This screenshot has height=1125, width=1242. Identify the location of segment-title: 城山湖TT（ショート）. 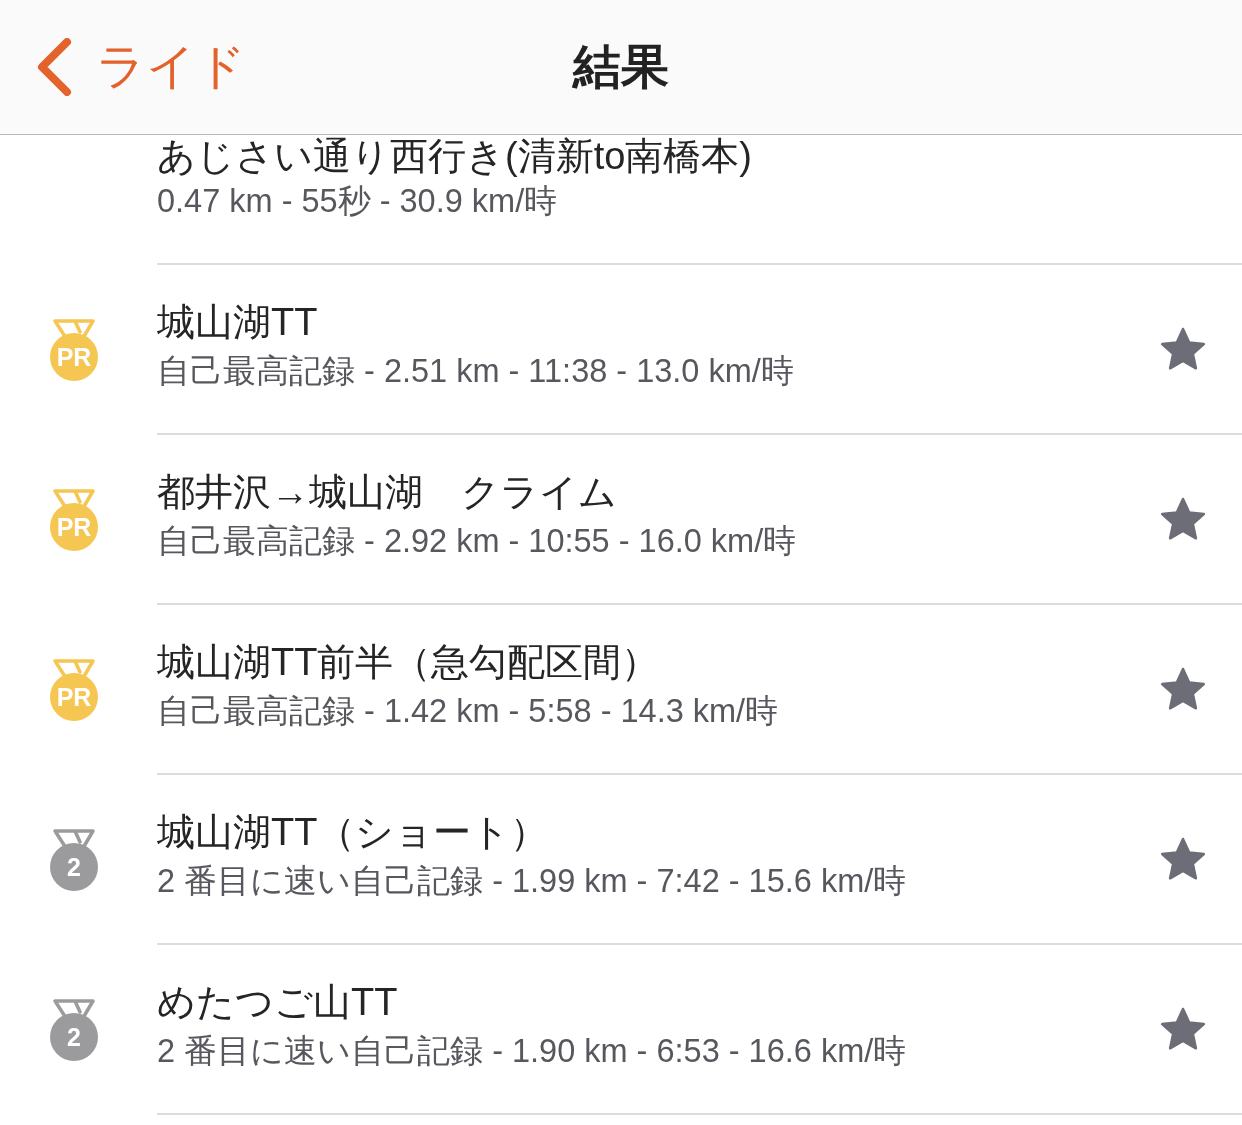
(353, 832).